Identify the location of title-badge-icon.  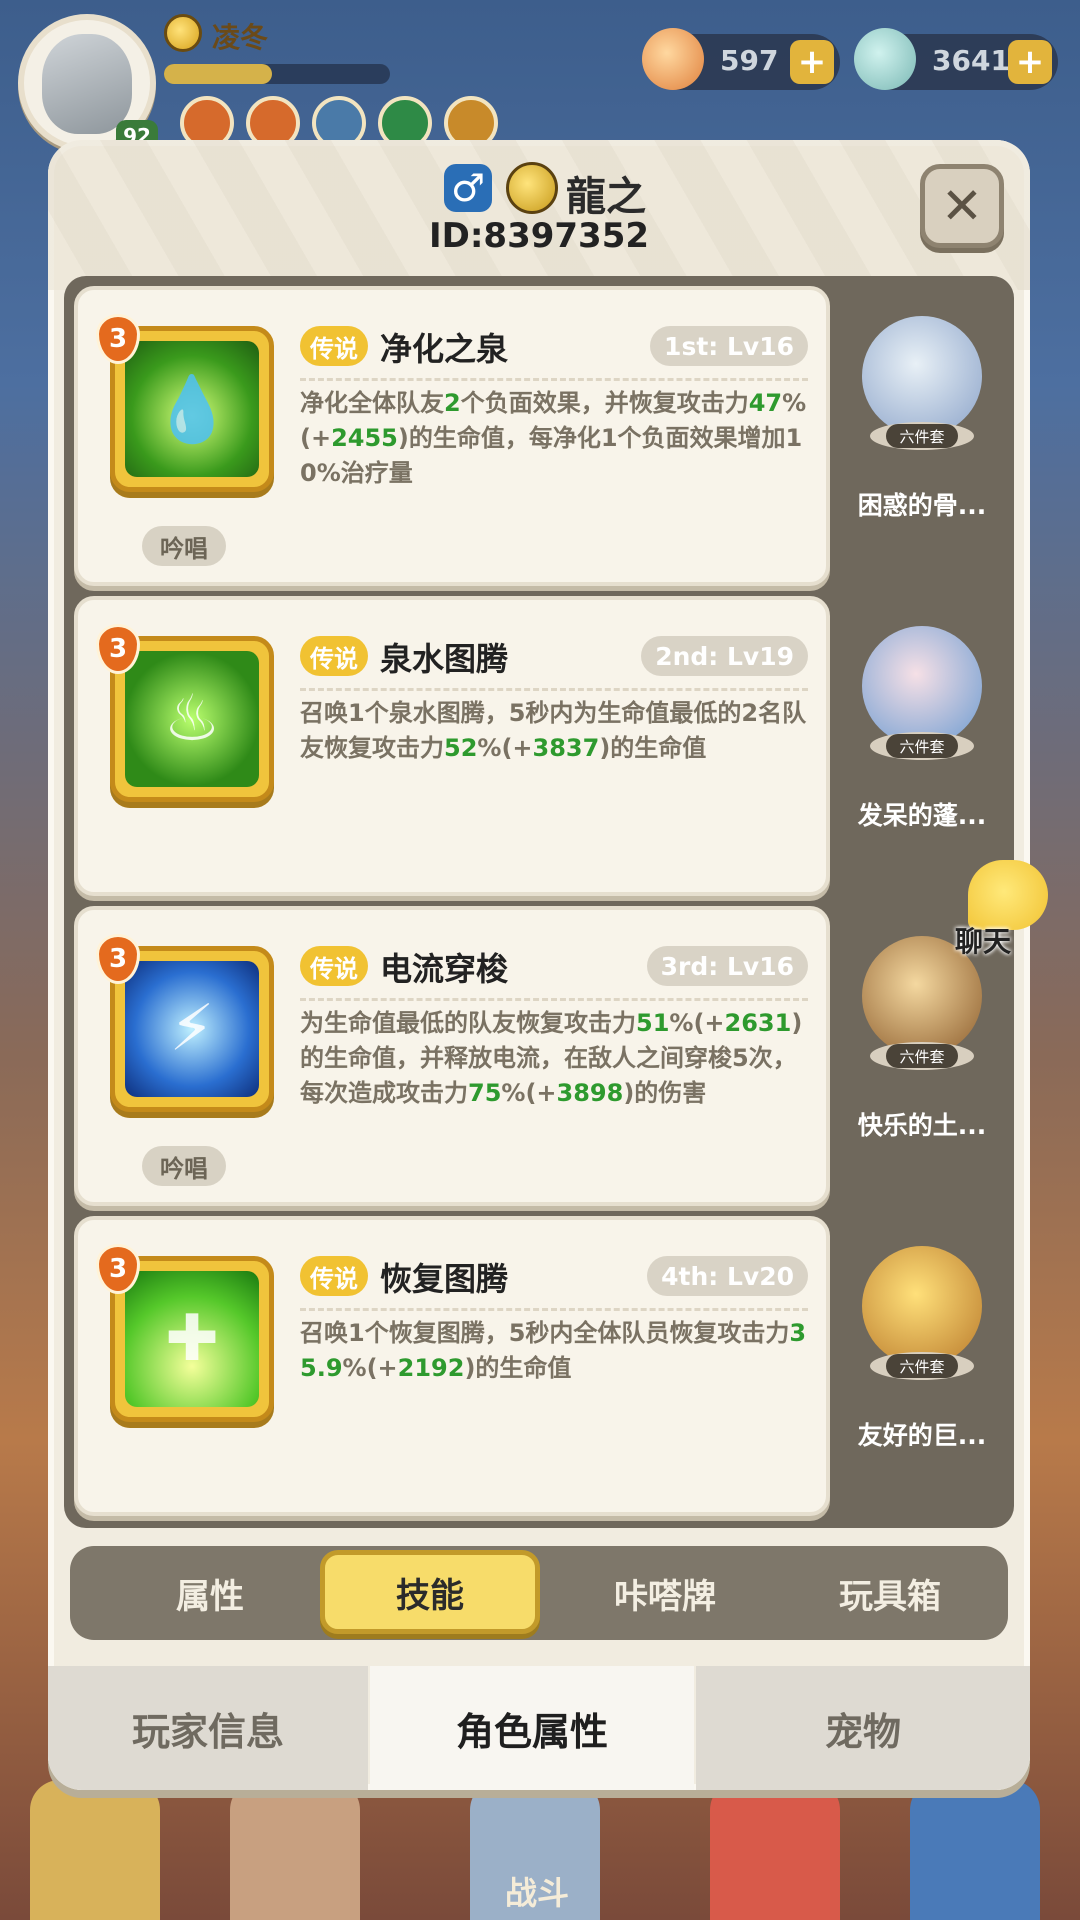
(183, 33).